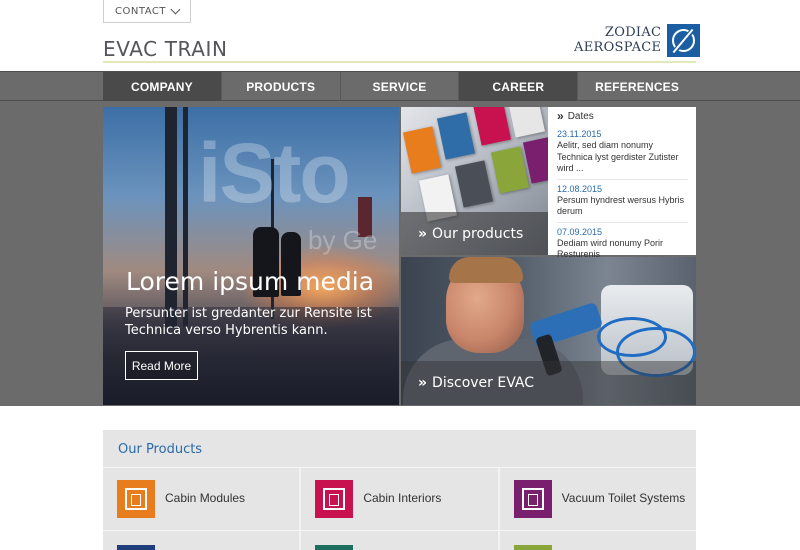 The height and width of the screenshot is (550, 800). Describe the element at coordinates (532, 499) in the screenshot. I see `vacuum-toilet-icon` at that location.